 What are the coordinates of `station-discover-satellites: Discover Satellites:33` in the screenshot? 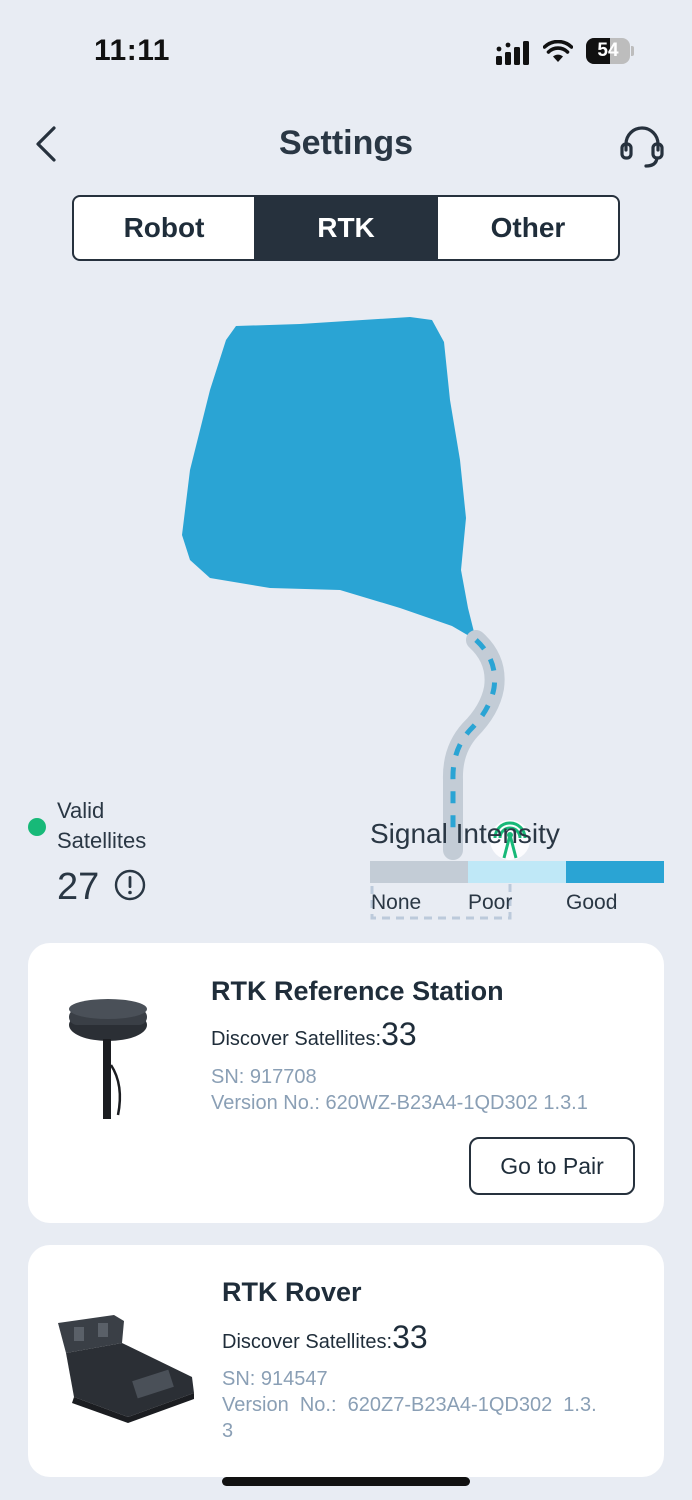 It's located at (314, 1034).